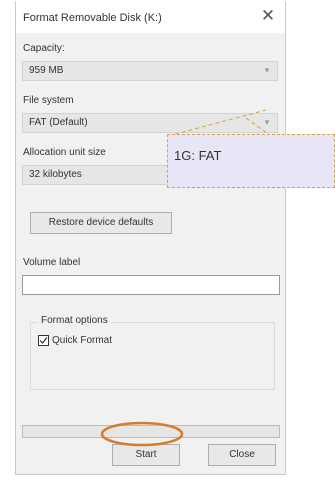 Image resolution: width=335 pixels, height=487 pixels. Describe the element at coordinates (55, 174) in the screenshot. I see `allocation-unit-value: 32 kilobytes` at that location.